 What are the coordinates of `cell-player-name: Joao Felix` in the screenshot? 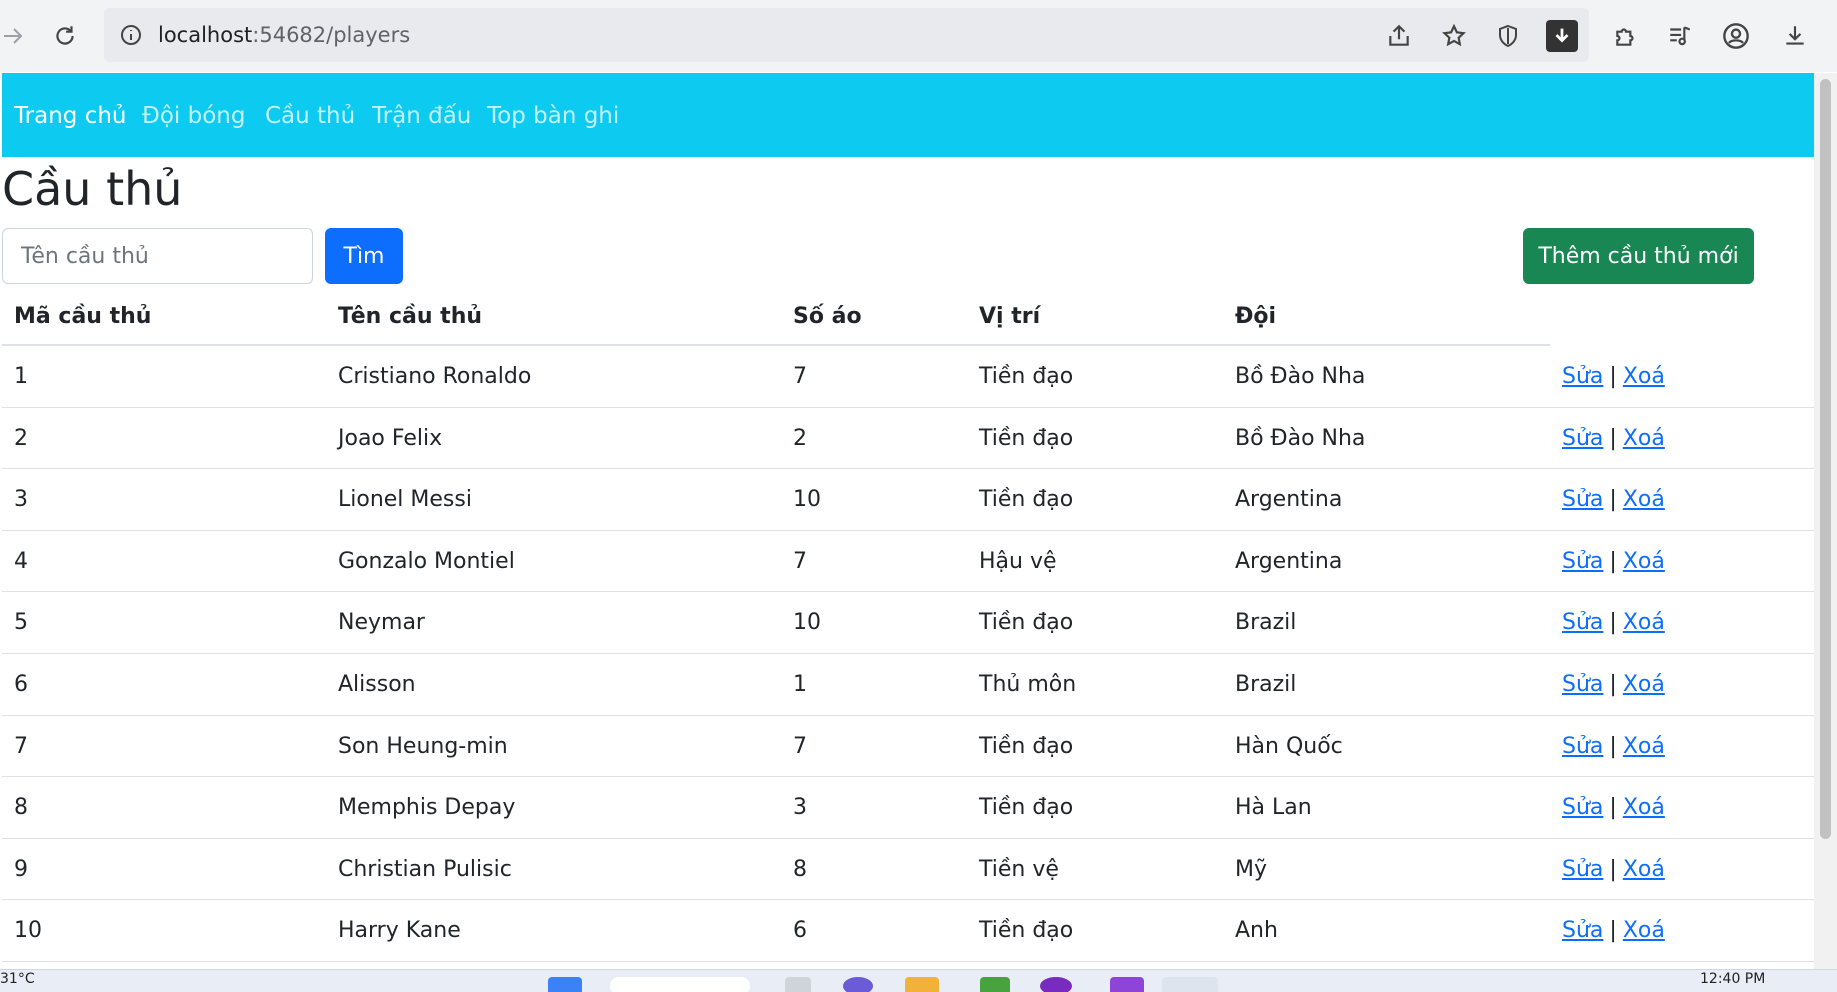 It's located at (390, 438).